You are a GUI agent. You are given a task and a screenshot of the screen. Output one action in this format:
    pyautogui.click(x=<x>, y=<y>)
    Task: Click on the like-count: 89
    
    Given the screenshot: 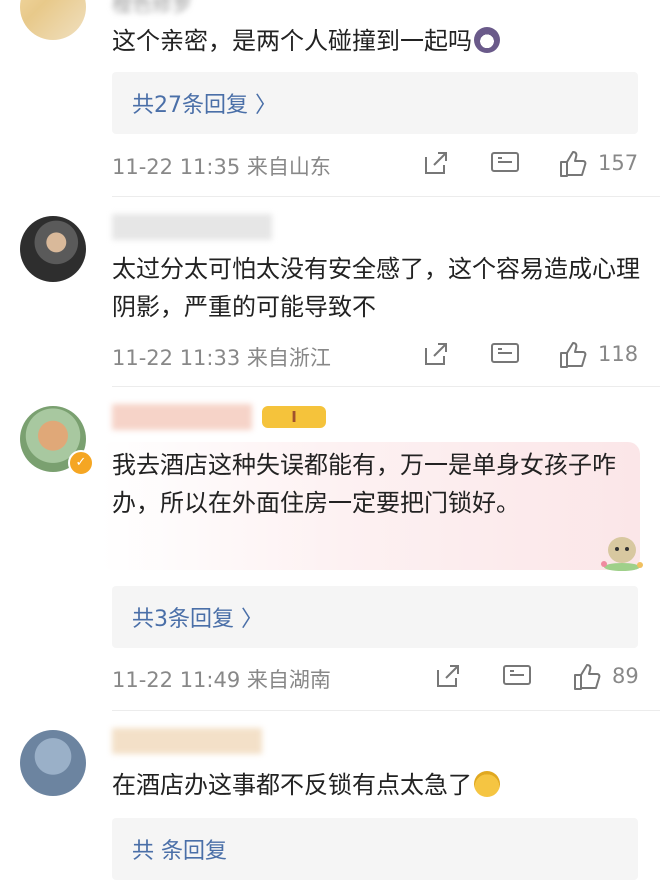 What is the action you would take?
    pyautogui.click(x=625, y=676)
    